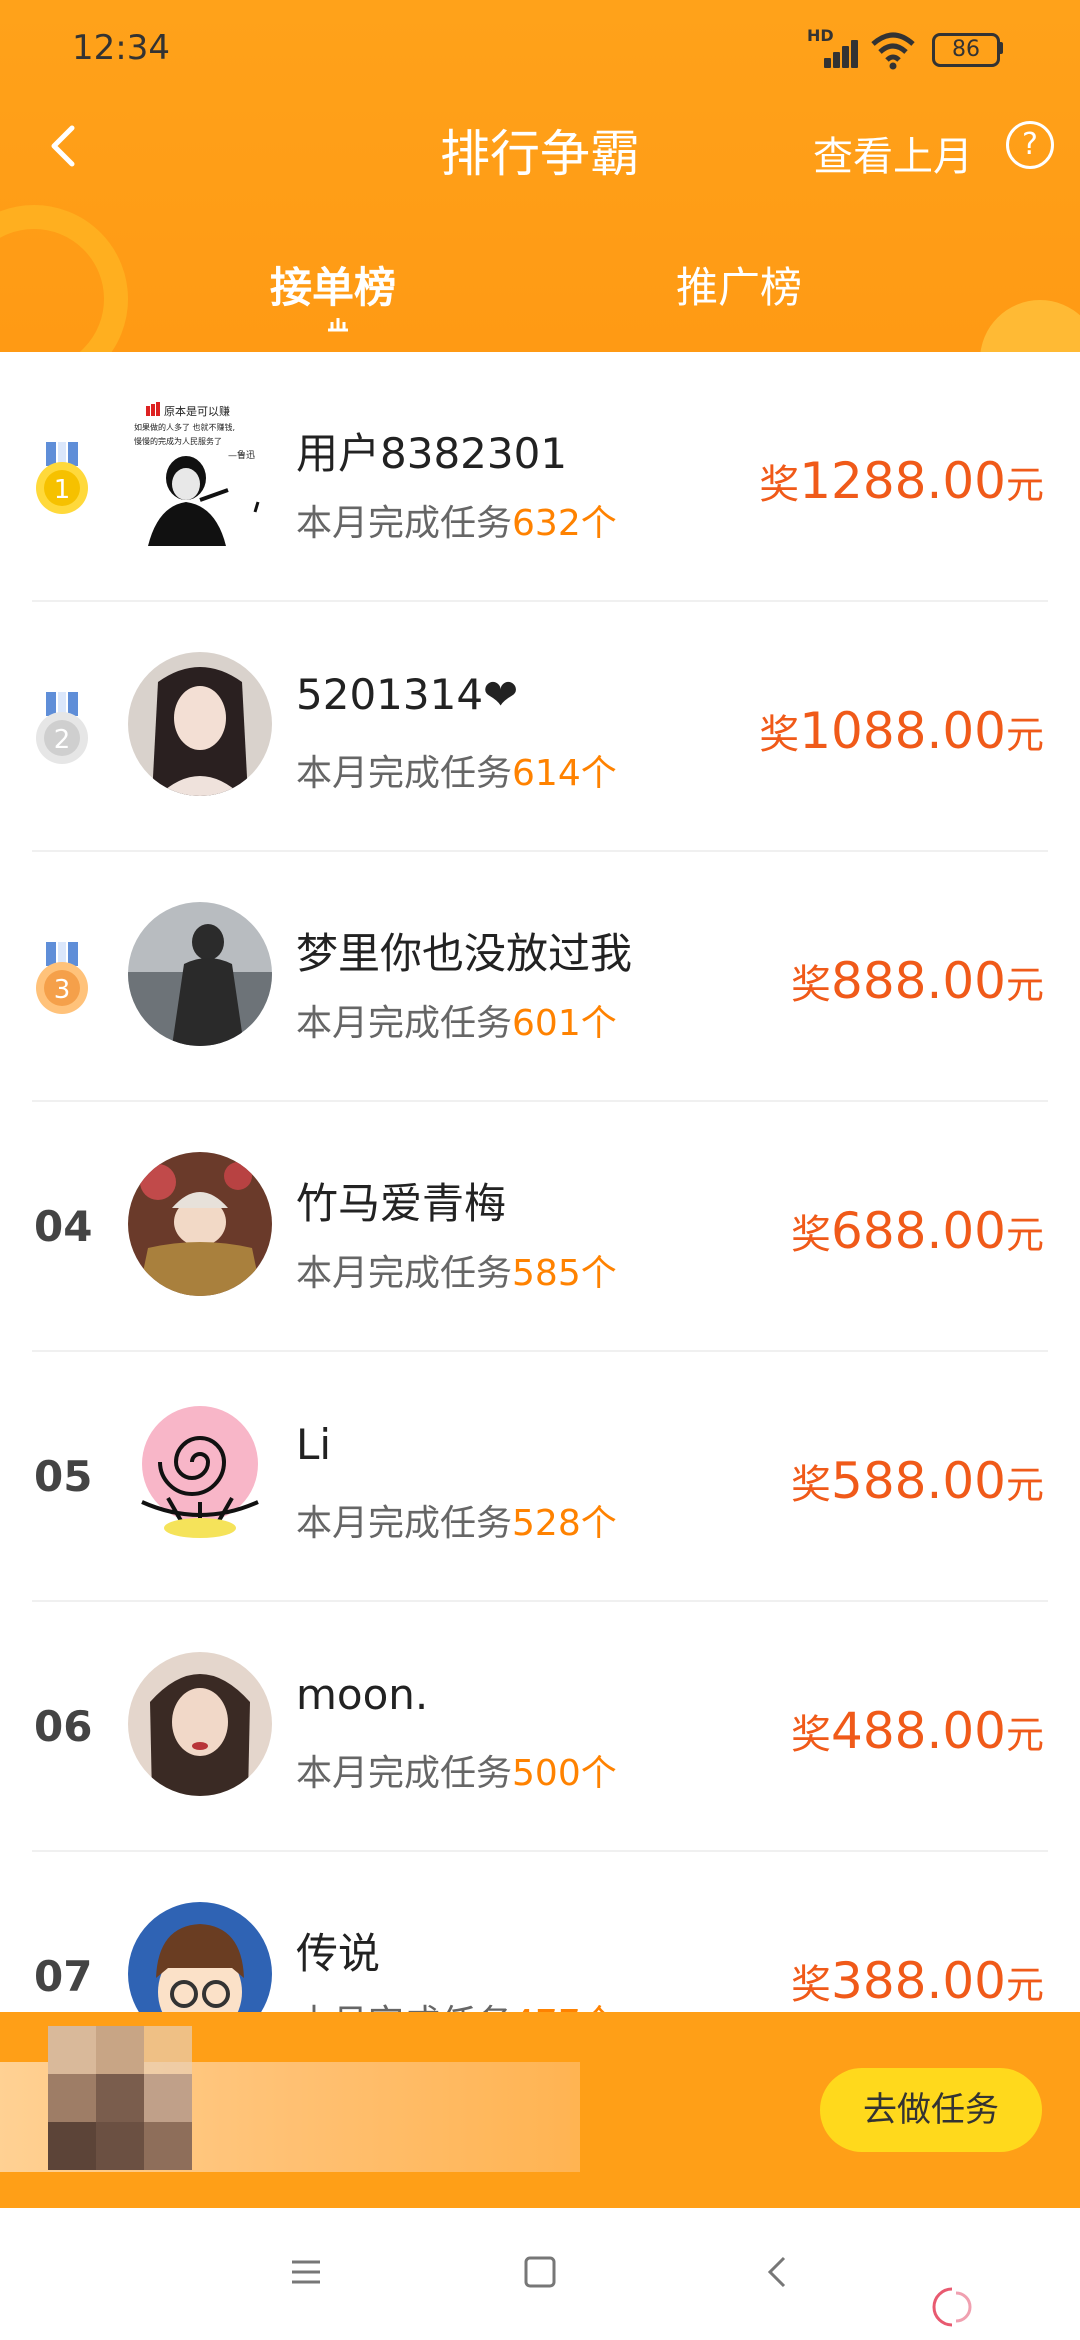  I want to click on prize-amount: 奖388.00元, so click(917, 1981).